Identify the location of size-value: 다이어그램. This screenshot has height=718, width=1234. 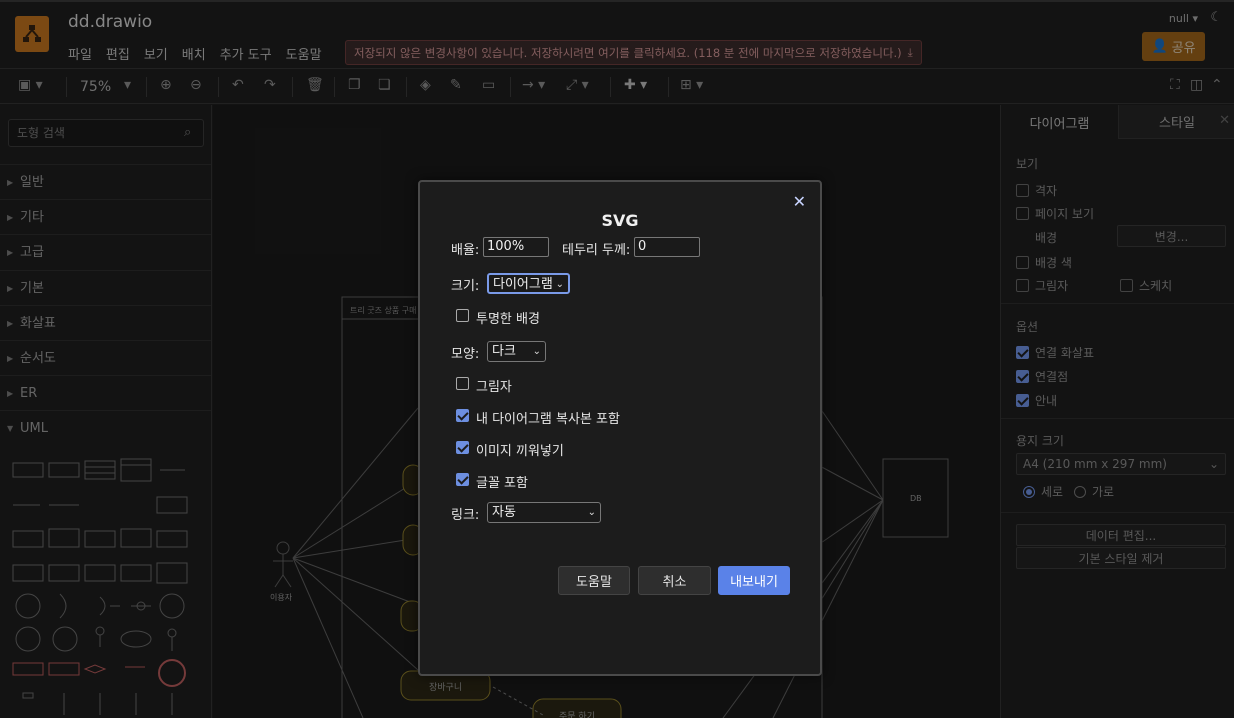
(523, 284).